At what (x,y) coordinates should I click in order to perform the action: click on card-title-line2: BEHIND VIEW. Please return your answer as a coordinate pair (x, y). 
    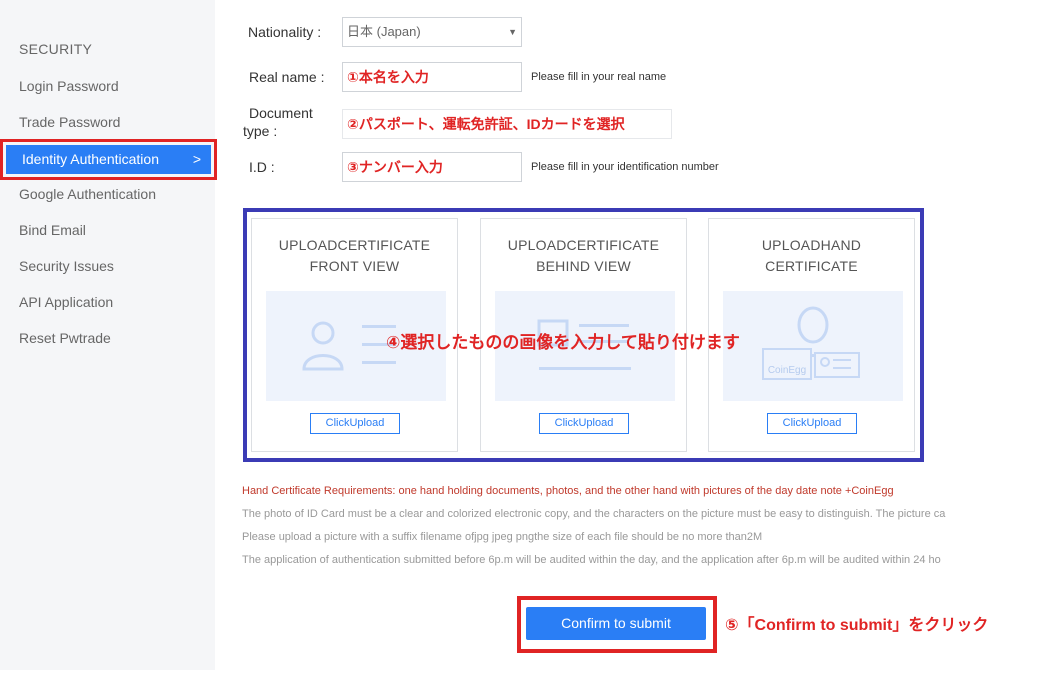
    Looking at the image, I should click on (583, 266).